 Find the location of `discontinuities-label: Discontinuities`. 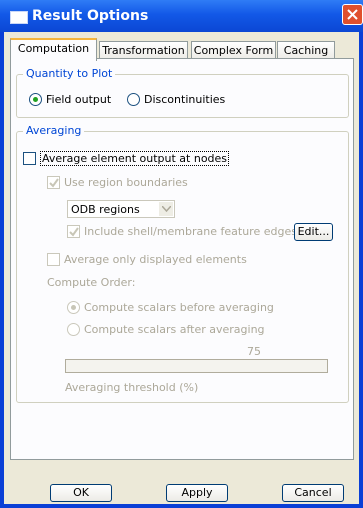

discontinuities-label: Discontinuities is located at coordinates (185, 99).